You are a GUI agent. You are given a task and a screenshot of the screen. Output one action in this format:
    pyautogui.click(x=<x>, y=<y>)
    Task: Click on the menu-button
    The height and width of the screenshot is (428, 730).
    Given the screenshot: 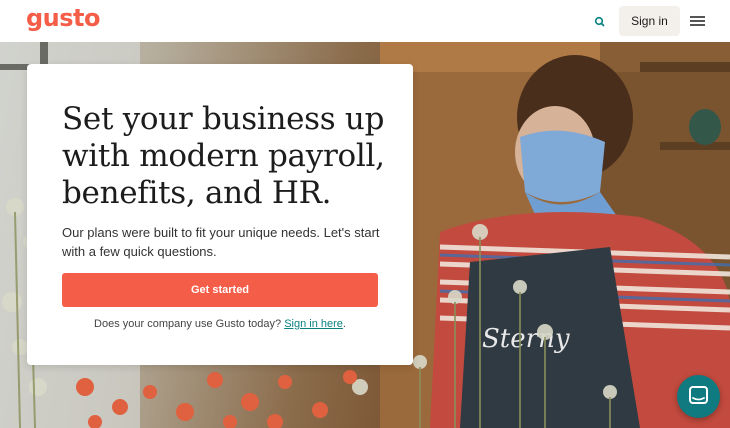 What is the action you would take?
    pyautogui.click(x=698, y=21)
    